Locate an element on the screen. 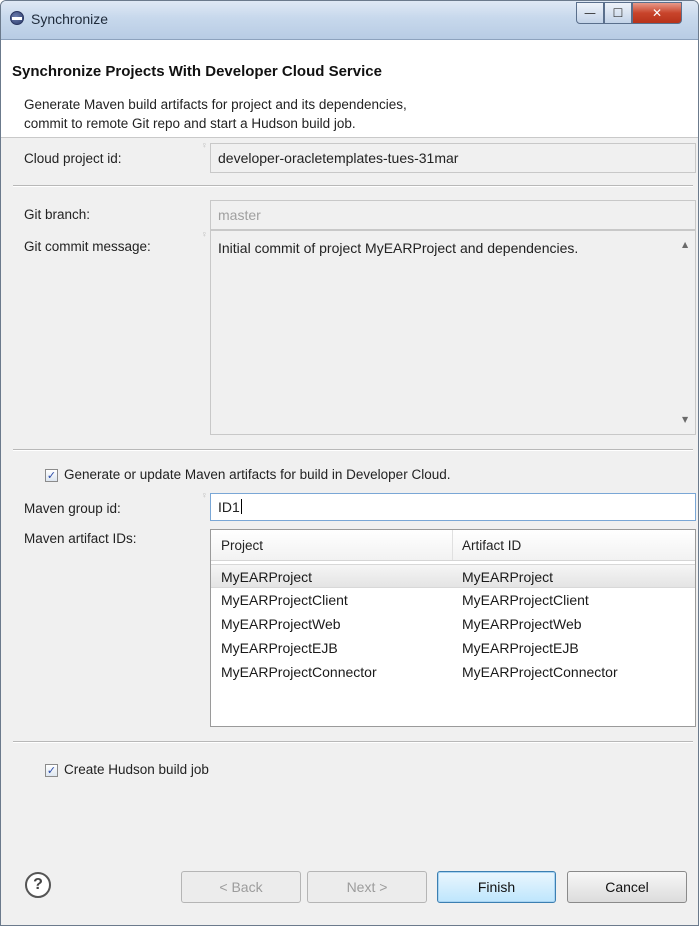 This screenshot has height=926, width=699. table-row: MyEARProject MyEARProject is located at coordinates (453, 576).